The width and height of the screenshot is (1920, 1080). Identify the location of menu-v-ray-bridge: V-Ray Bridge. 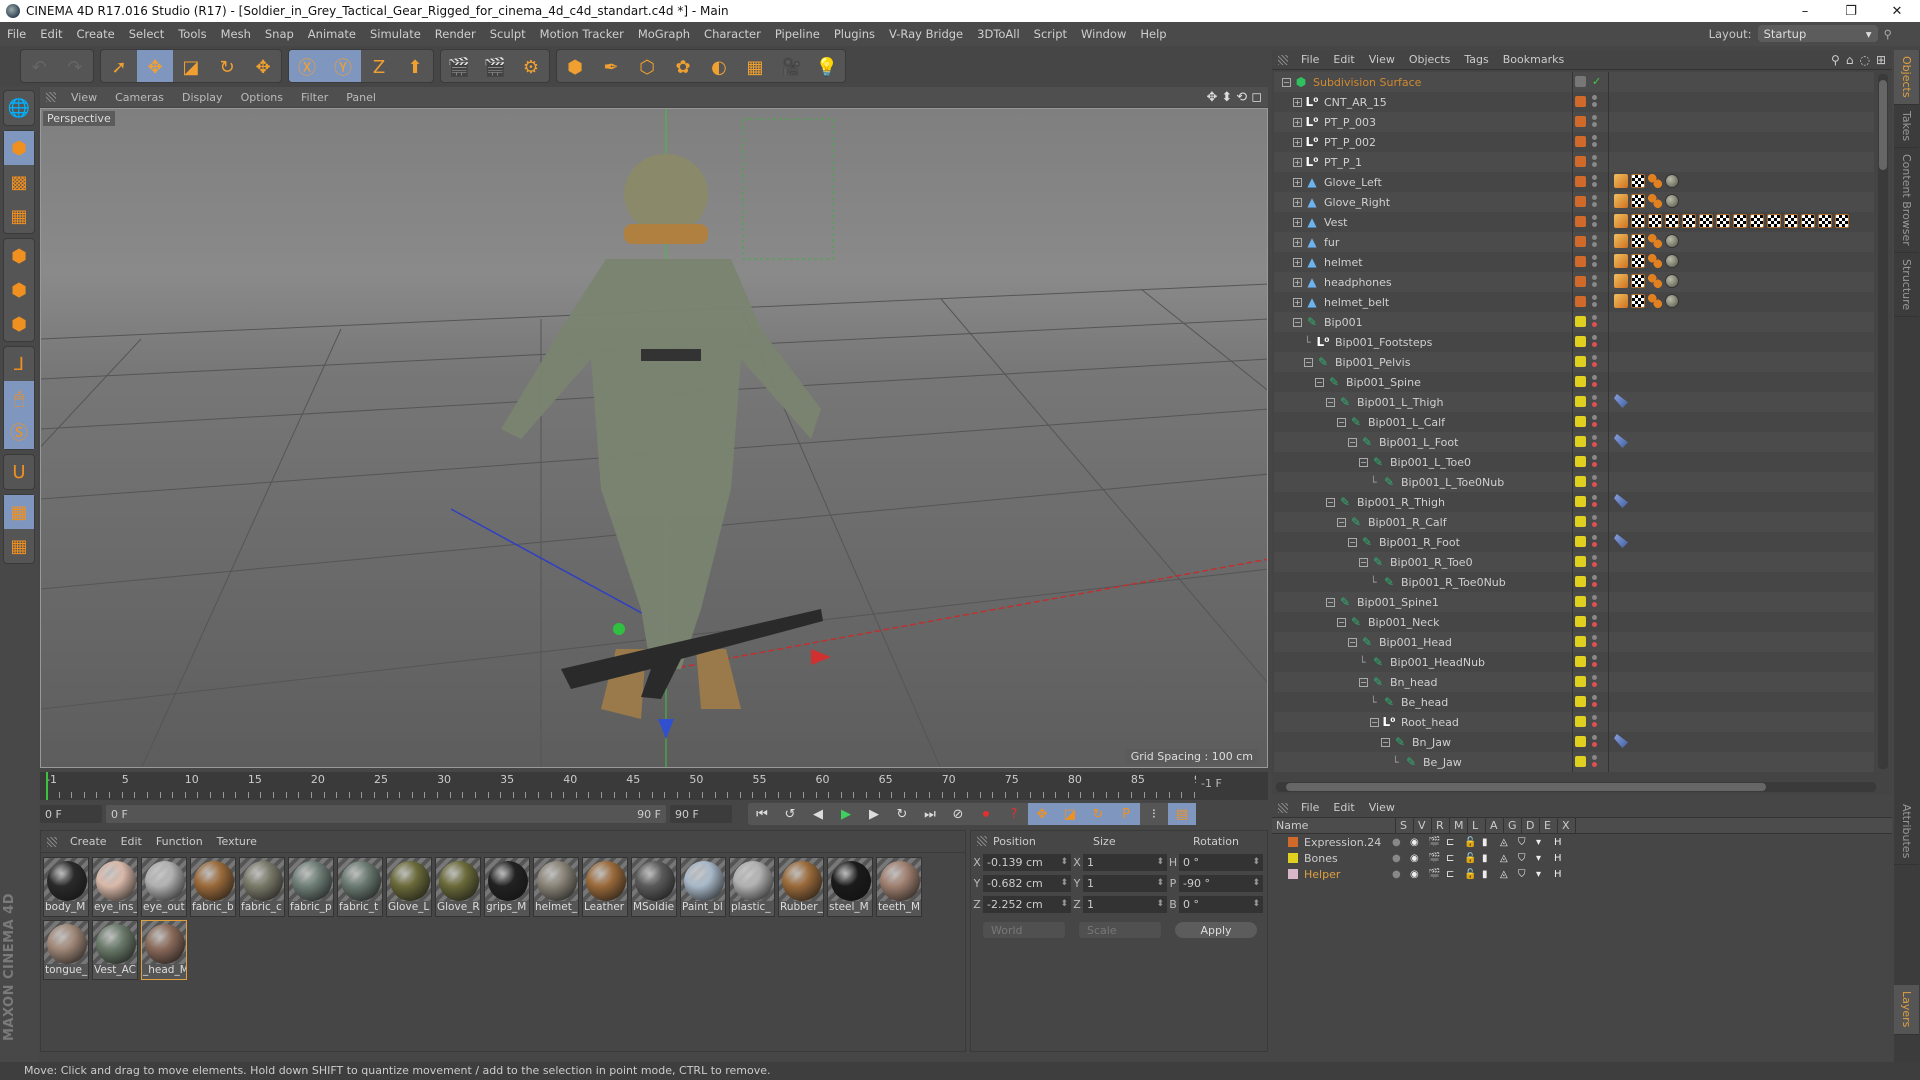
(926, 34).